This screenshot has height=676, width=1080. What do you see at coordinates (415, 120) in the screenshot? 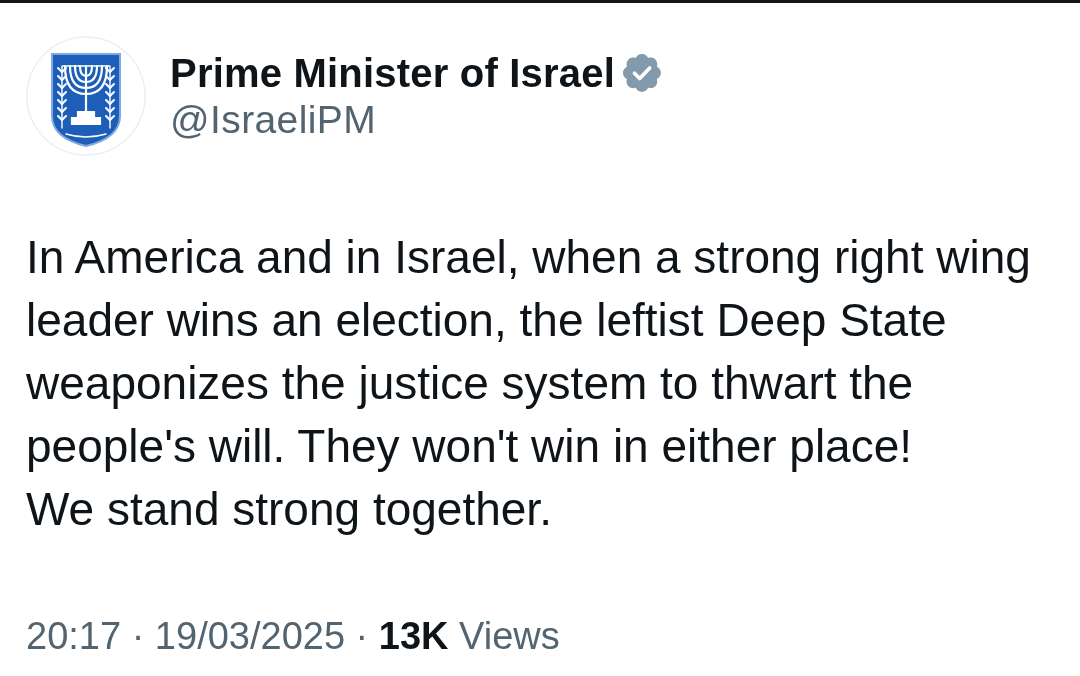
I see `author-handle: @IsraeliPM` at bounding box center [415, 120].